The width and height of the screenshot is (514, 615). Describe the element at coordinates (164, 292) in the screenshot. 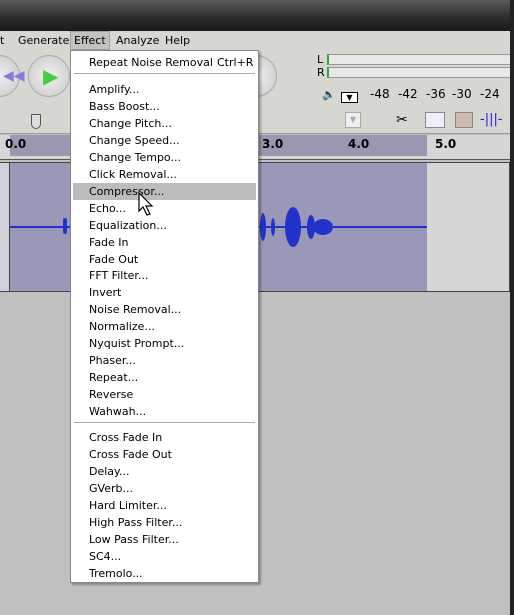

I see `menu-item-invert: Invert` at that location.